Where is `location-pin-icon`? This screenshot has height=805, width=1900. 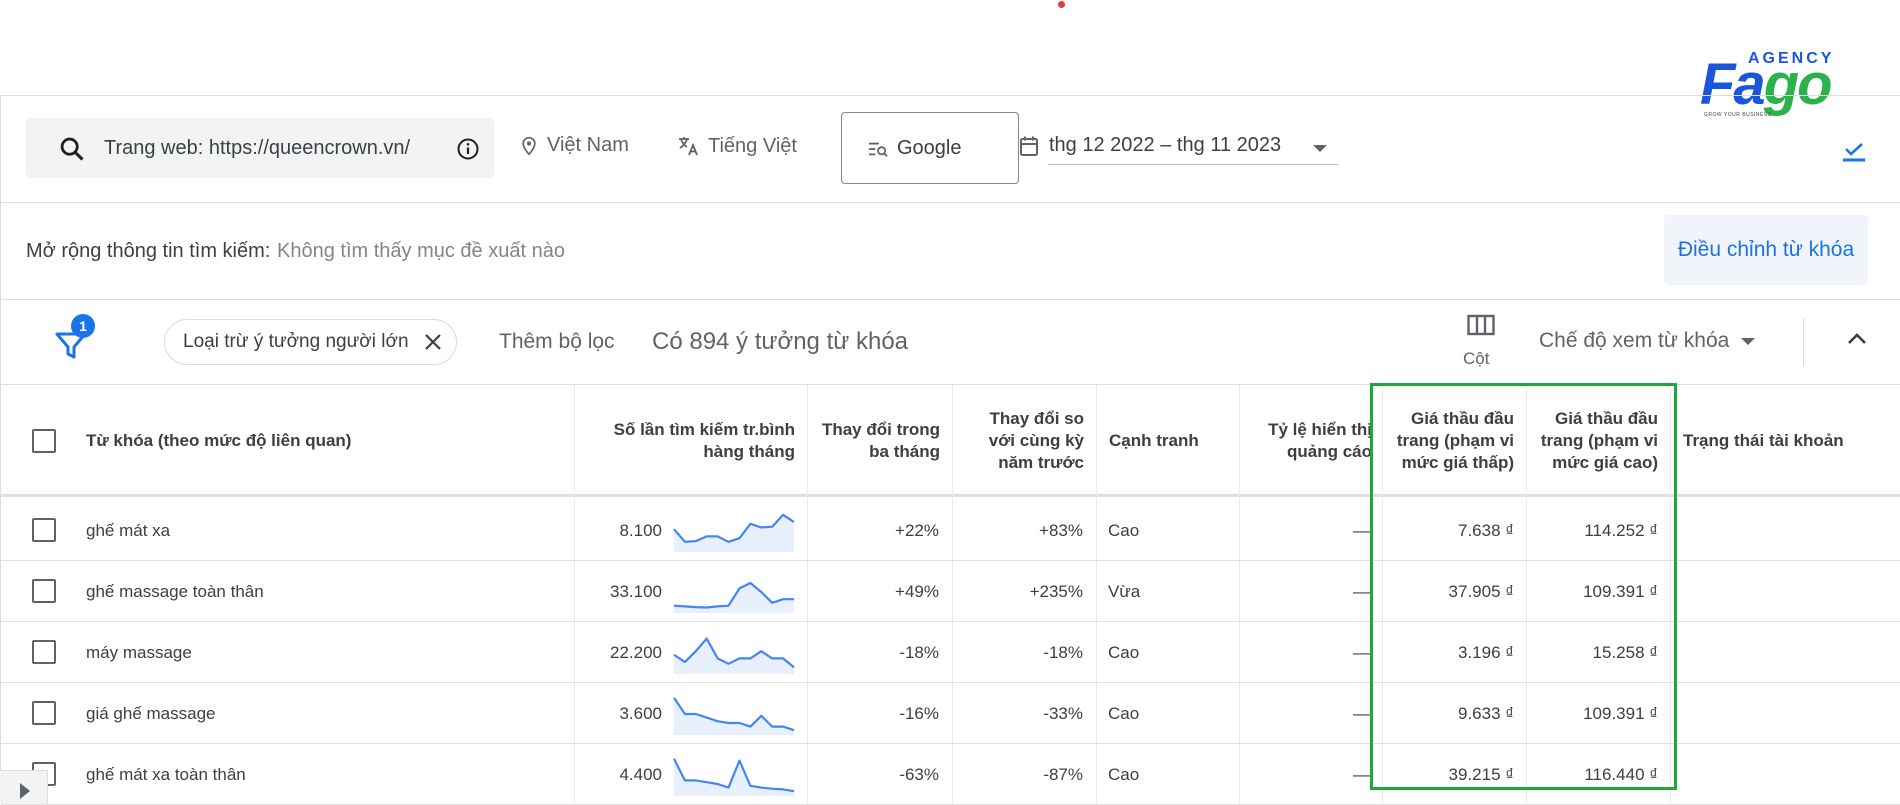
location-pin-icon is located at coordinates (529, 146).